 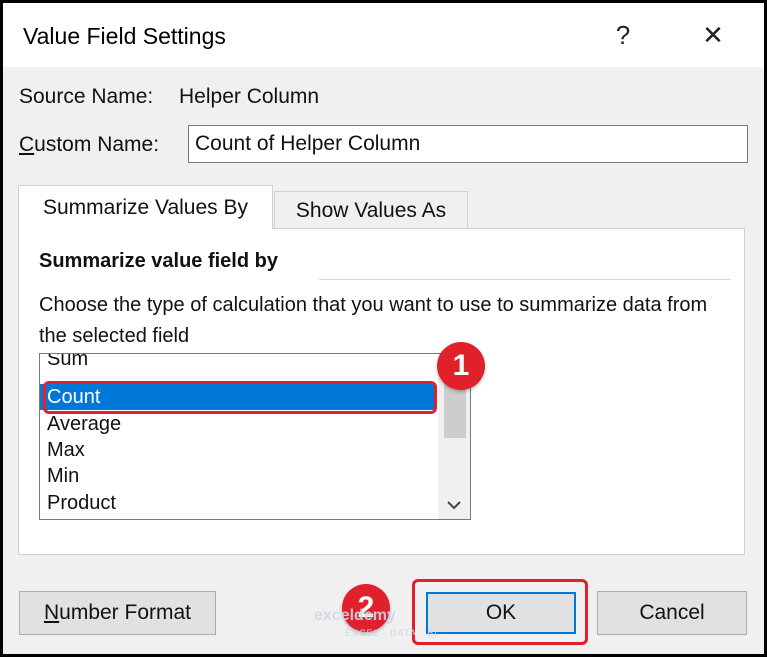 What do you see at coordinates (238, 503) in the screenshot?
I see `list-item-product: Product` at bounding box center [238, 503].